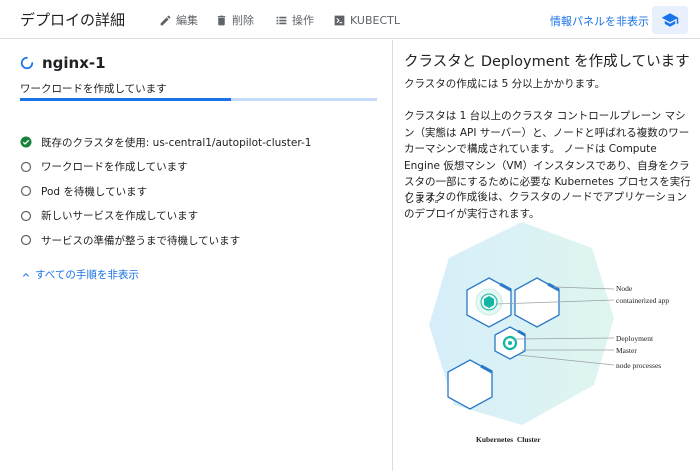  Describe the element at coordinates (87, 275) in the screenshot. I see `hide-all-steps-label: すべての手順を非表示` at that location.